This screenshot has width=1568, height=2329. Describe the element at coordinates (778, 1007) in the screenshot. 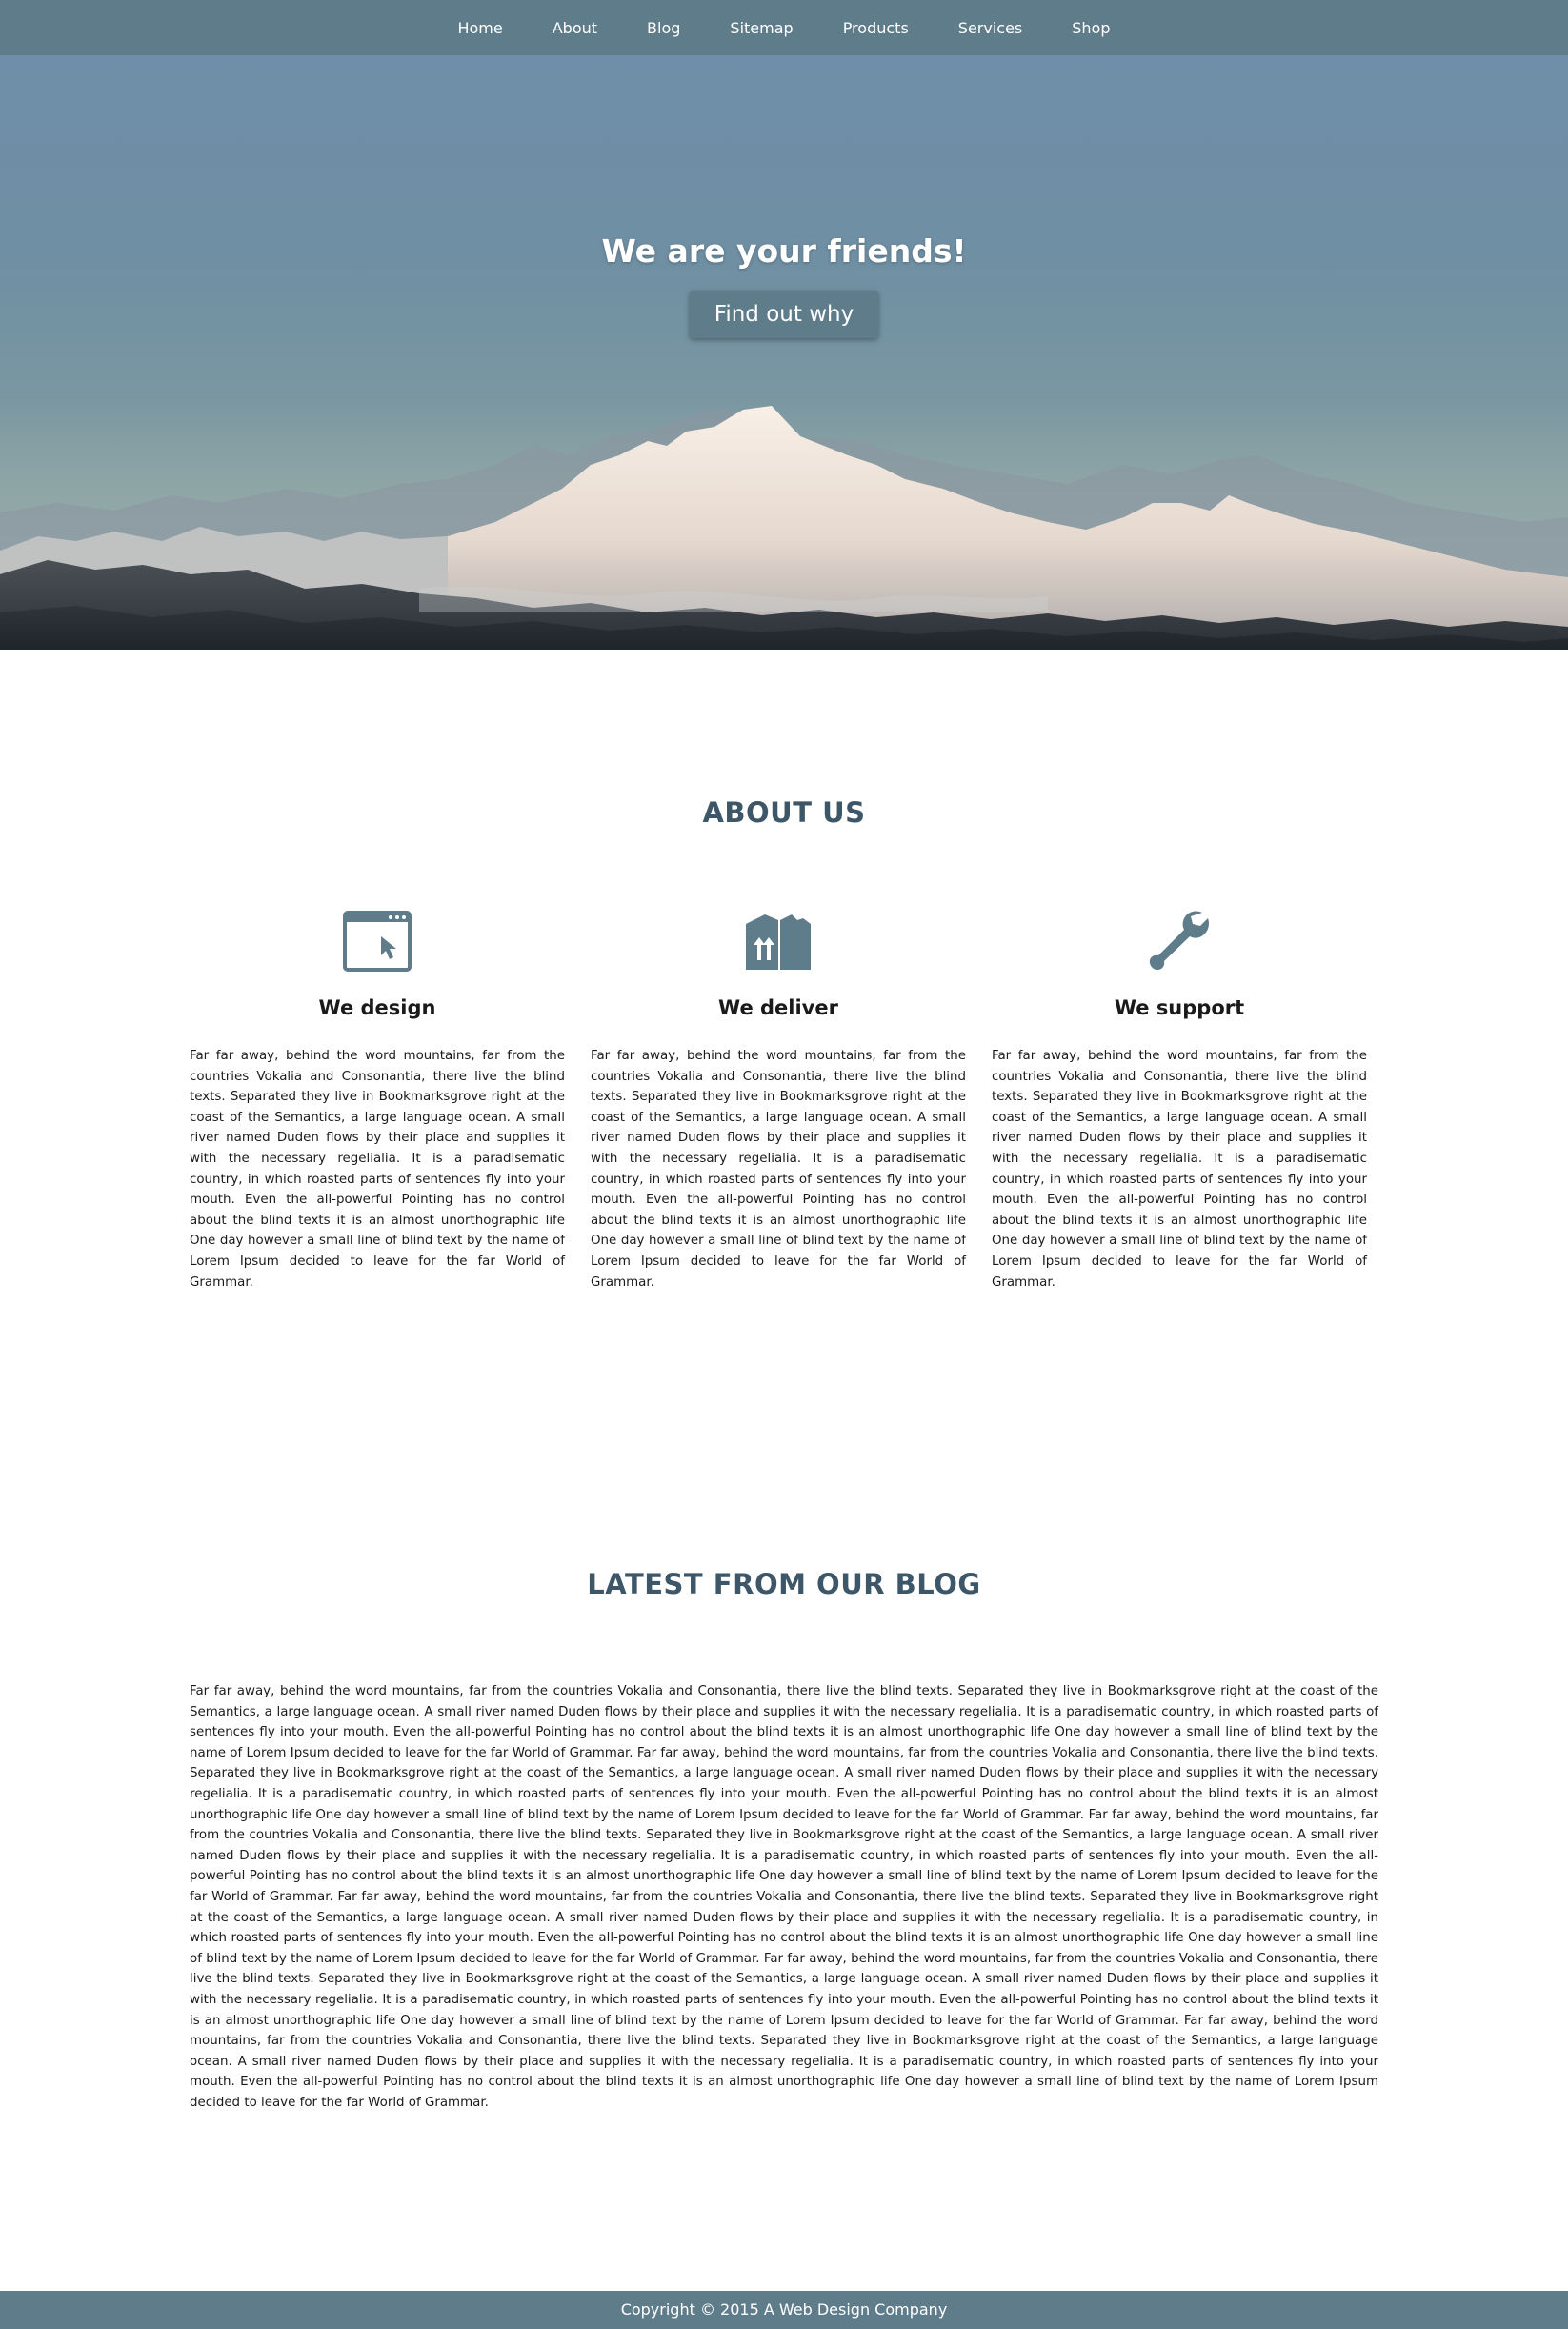

I see `column-heading: We deliver` at that location.